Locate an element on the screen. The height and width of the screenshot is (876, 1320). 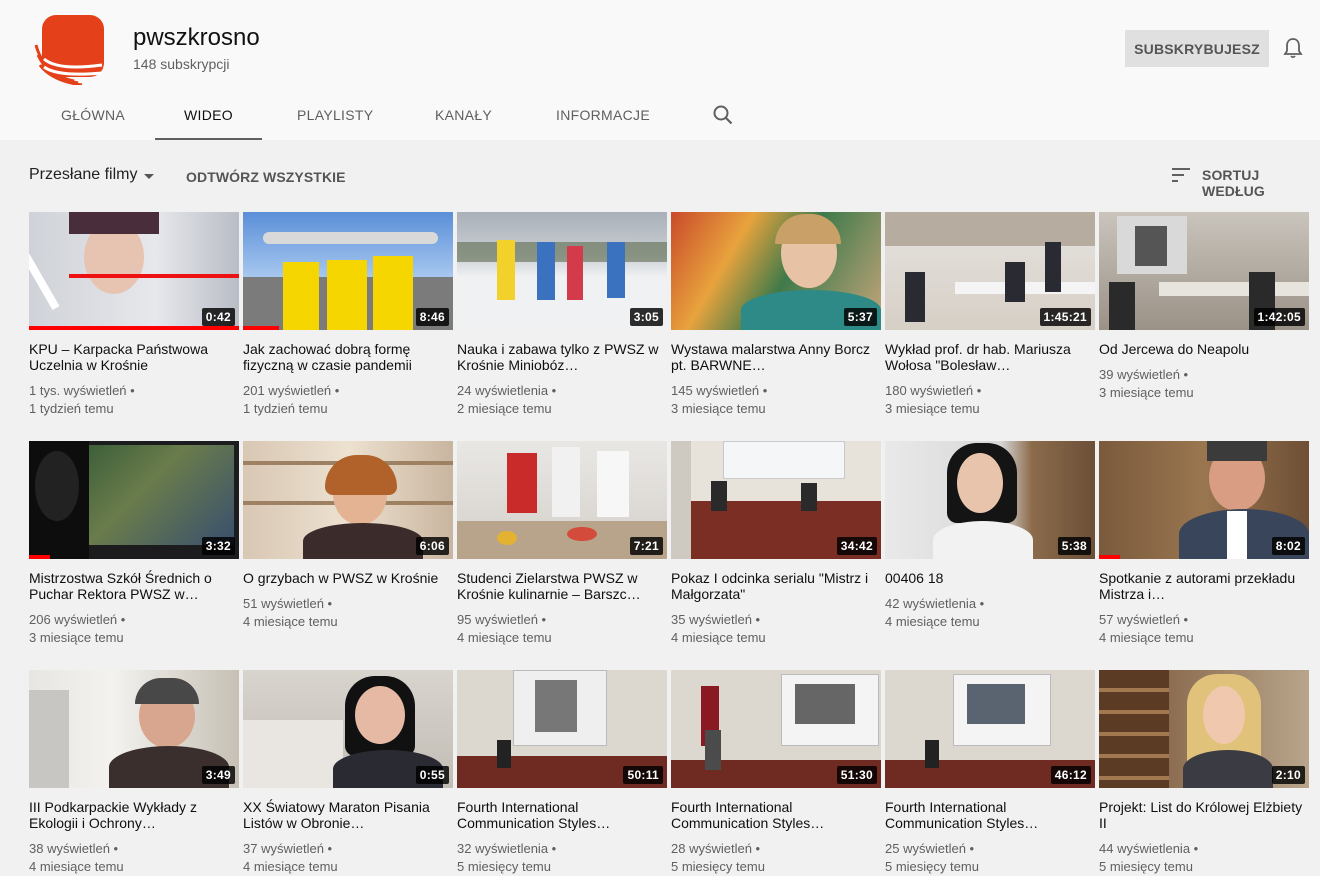
tab-home: GŁÓWNA is located at coordinates (93, 117).